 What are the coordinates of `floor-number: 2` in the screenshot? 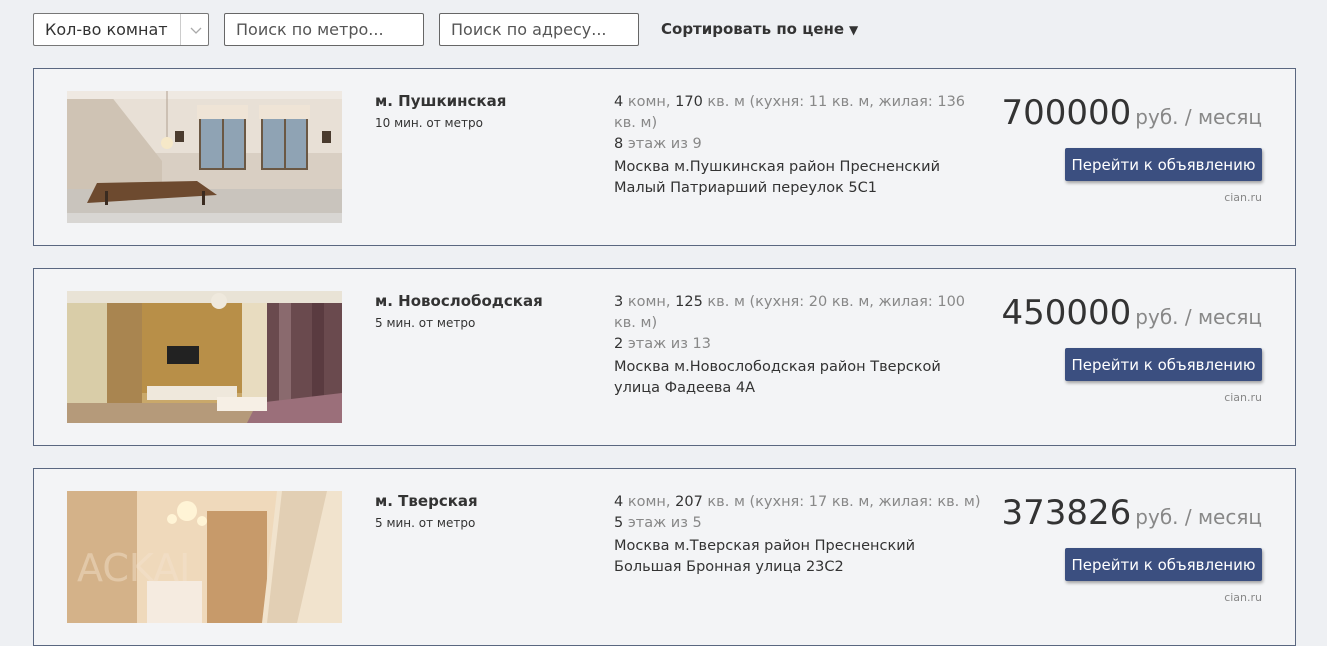 It's located at (619, 344).